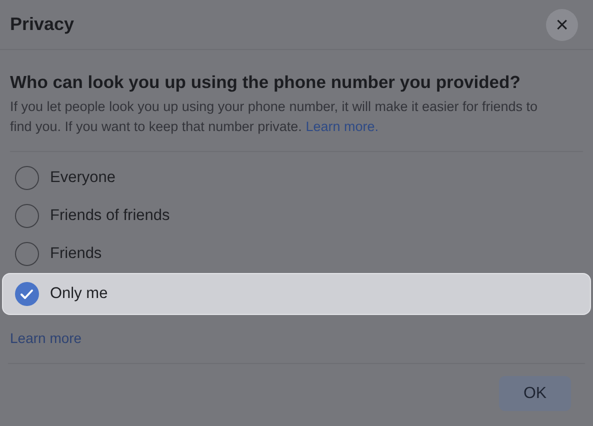  What do you see at coordinates (562, 24) in the screenshot?
I see `close-button: ×` at bounding box center [562, 24].